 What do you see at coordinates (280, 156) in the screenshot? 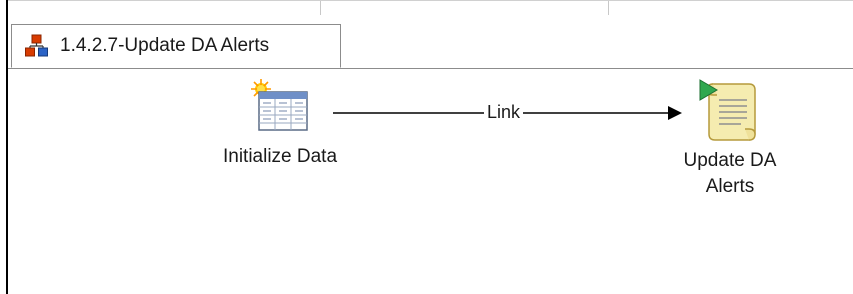
I see `node-label: Initialize Data` at bounding box center [280, 156].